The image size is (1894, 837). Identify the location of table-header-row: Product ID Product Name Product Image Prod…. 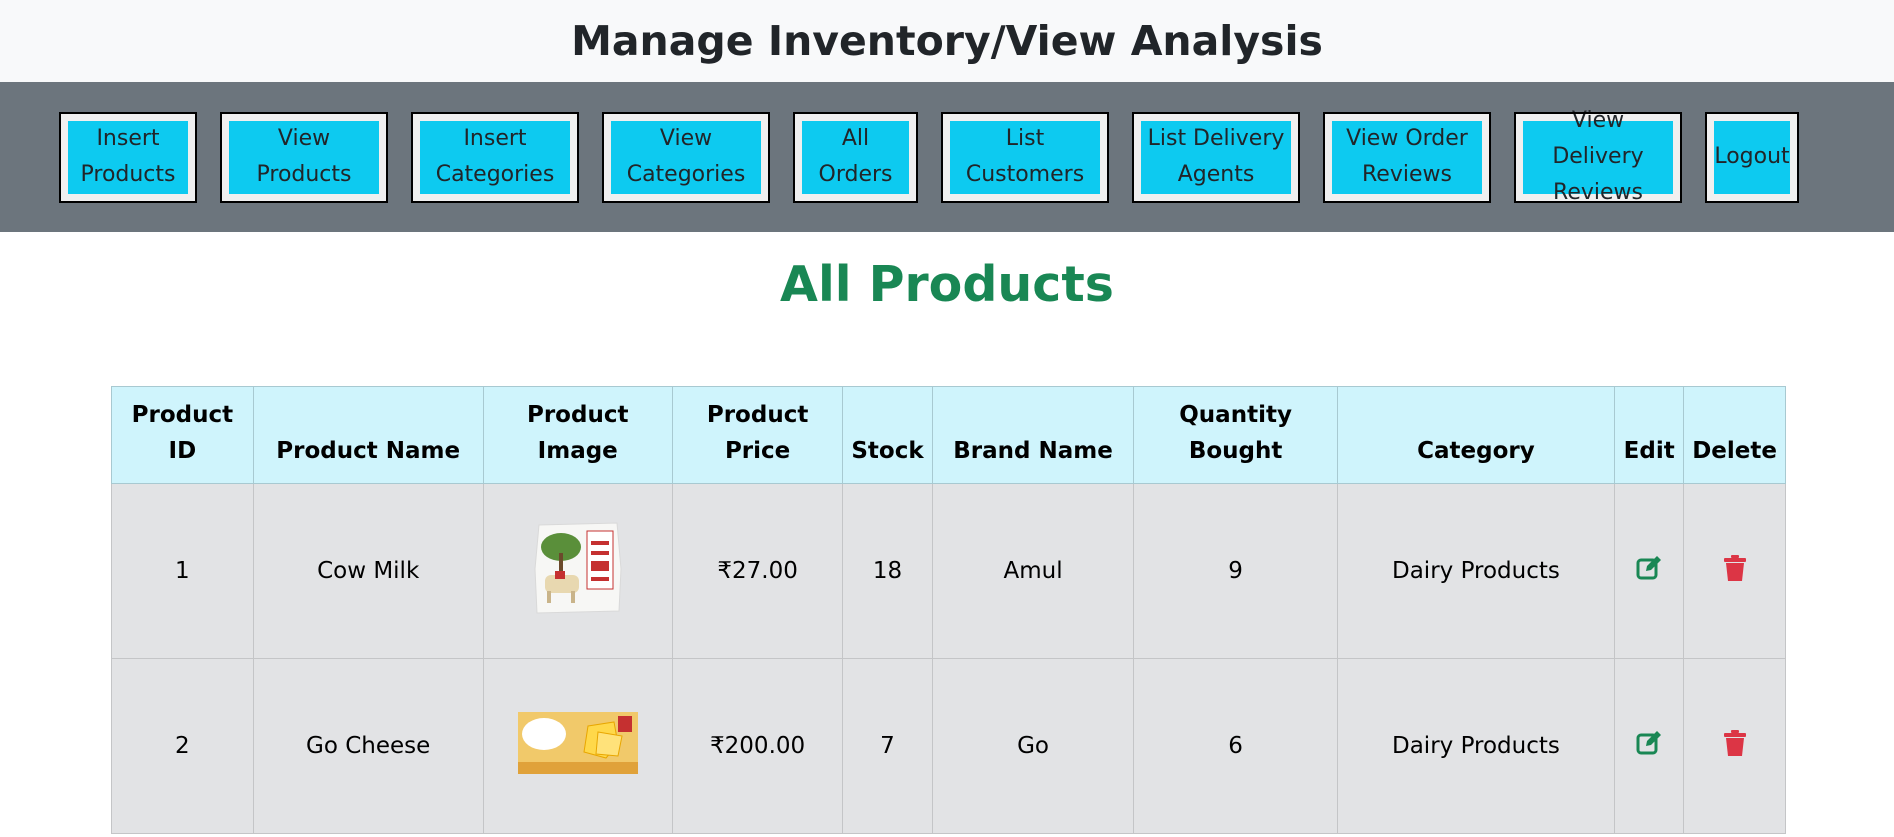
(948, 435).